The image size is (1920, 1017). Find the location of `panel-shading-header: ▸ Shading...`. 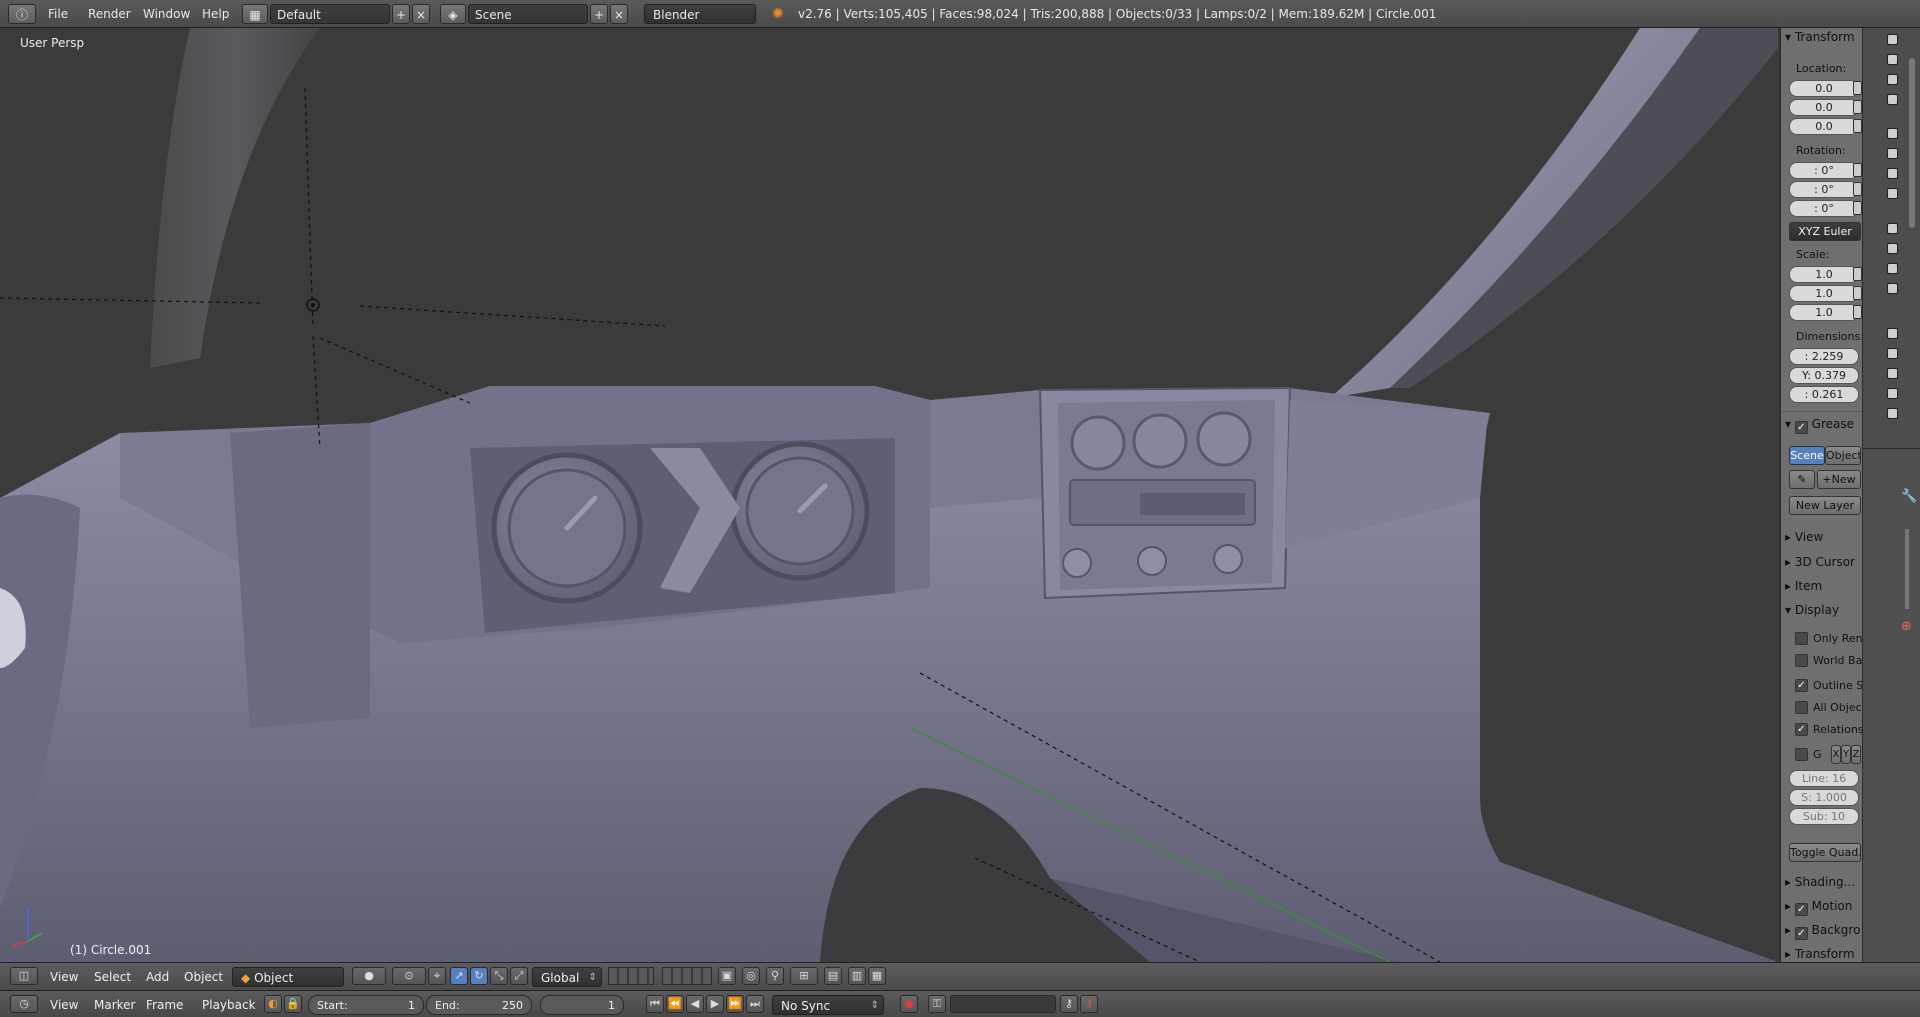

panel-shading-header: ▸ Shading... is located at coordinates (1820, 882).